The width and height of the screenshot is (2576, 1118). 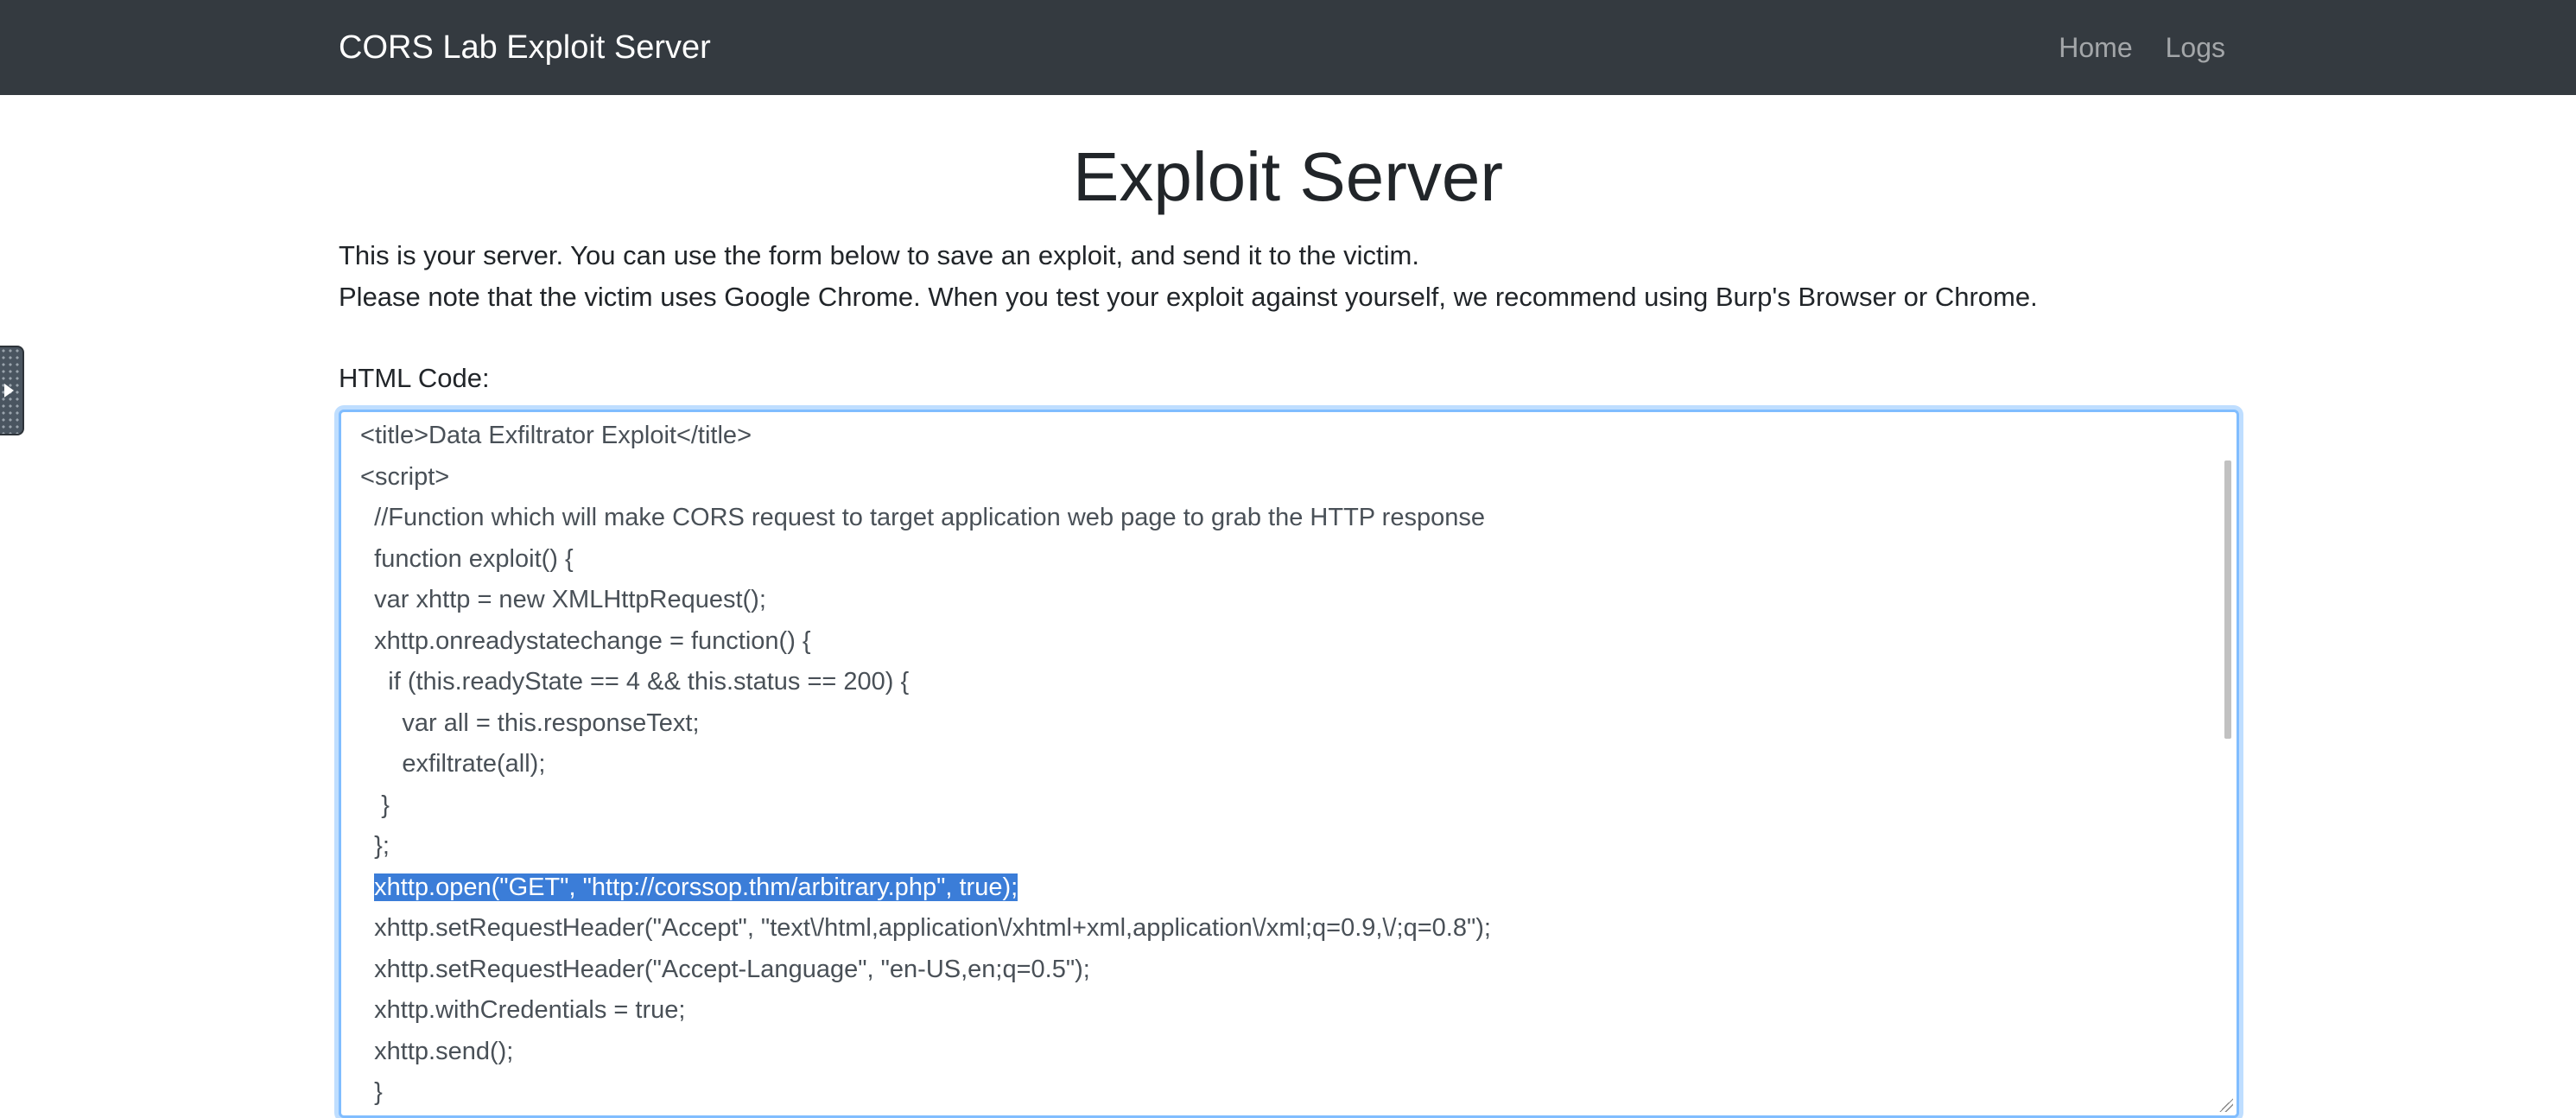 What do you see at coordinates (2226, 1105) in the screenshot?
I see `resize-grip-icon` at bounding box center [2226, 1105].